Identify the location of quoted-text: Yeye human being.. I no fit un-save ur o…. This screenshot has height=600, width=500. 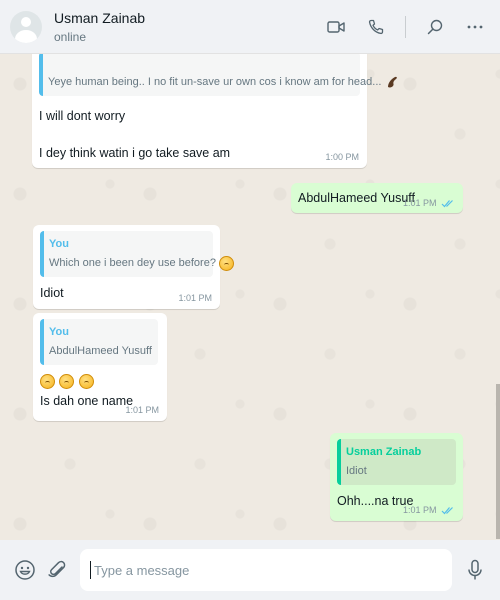
(222, 82).